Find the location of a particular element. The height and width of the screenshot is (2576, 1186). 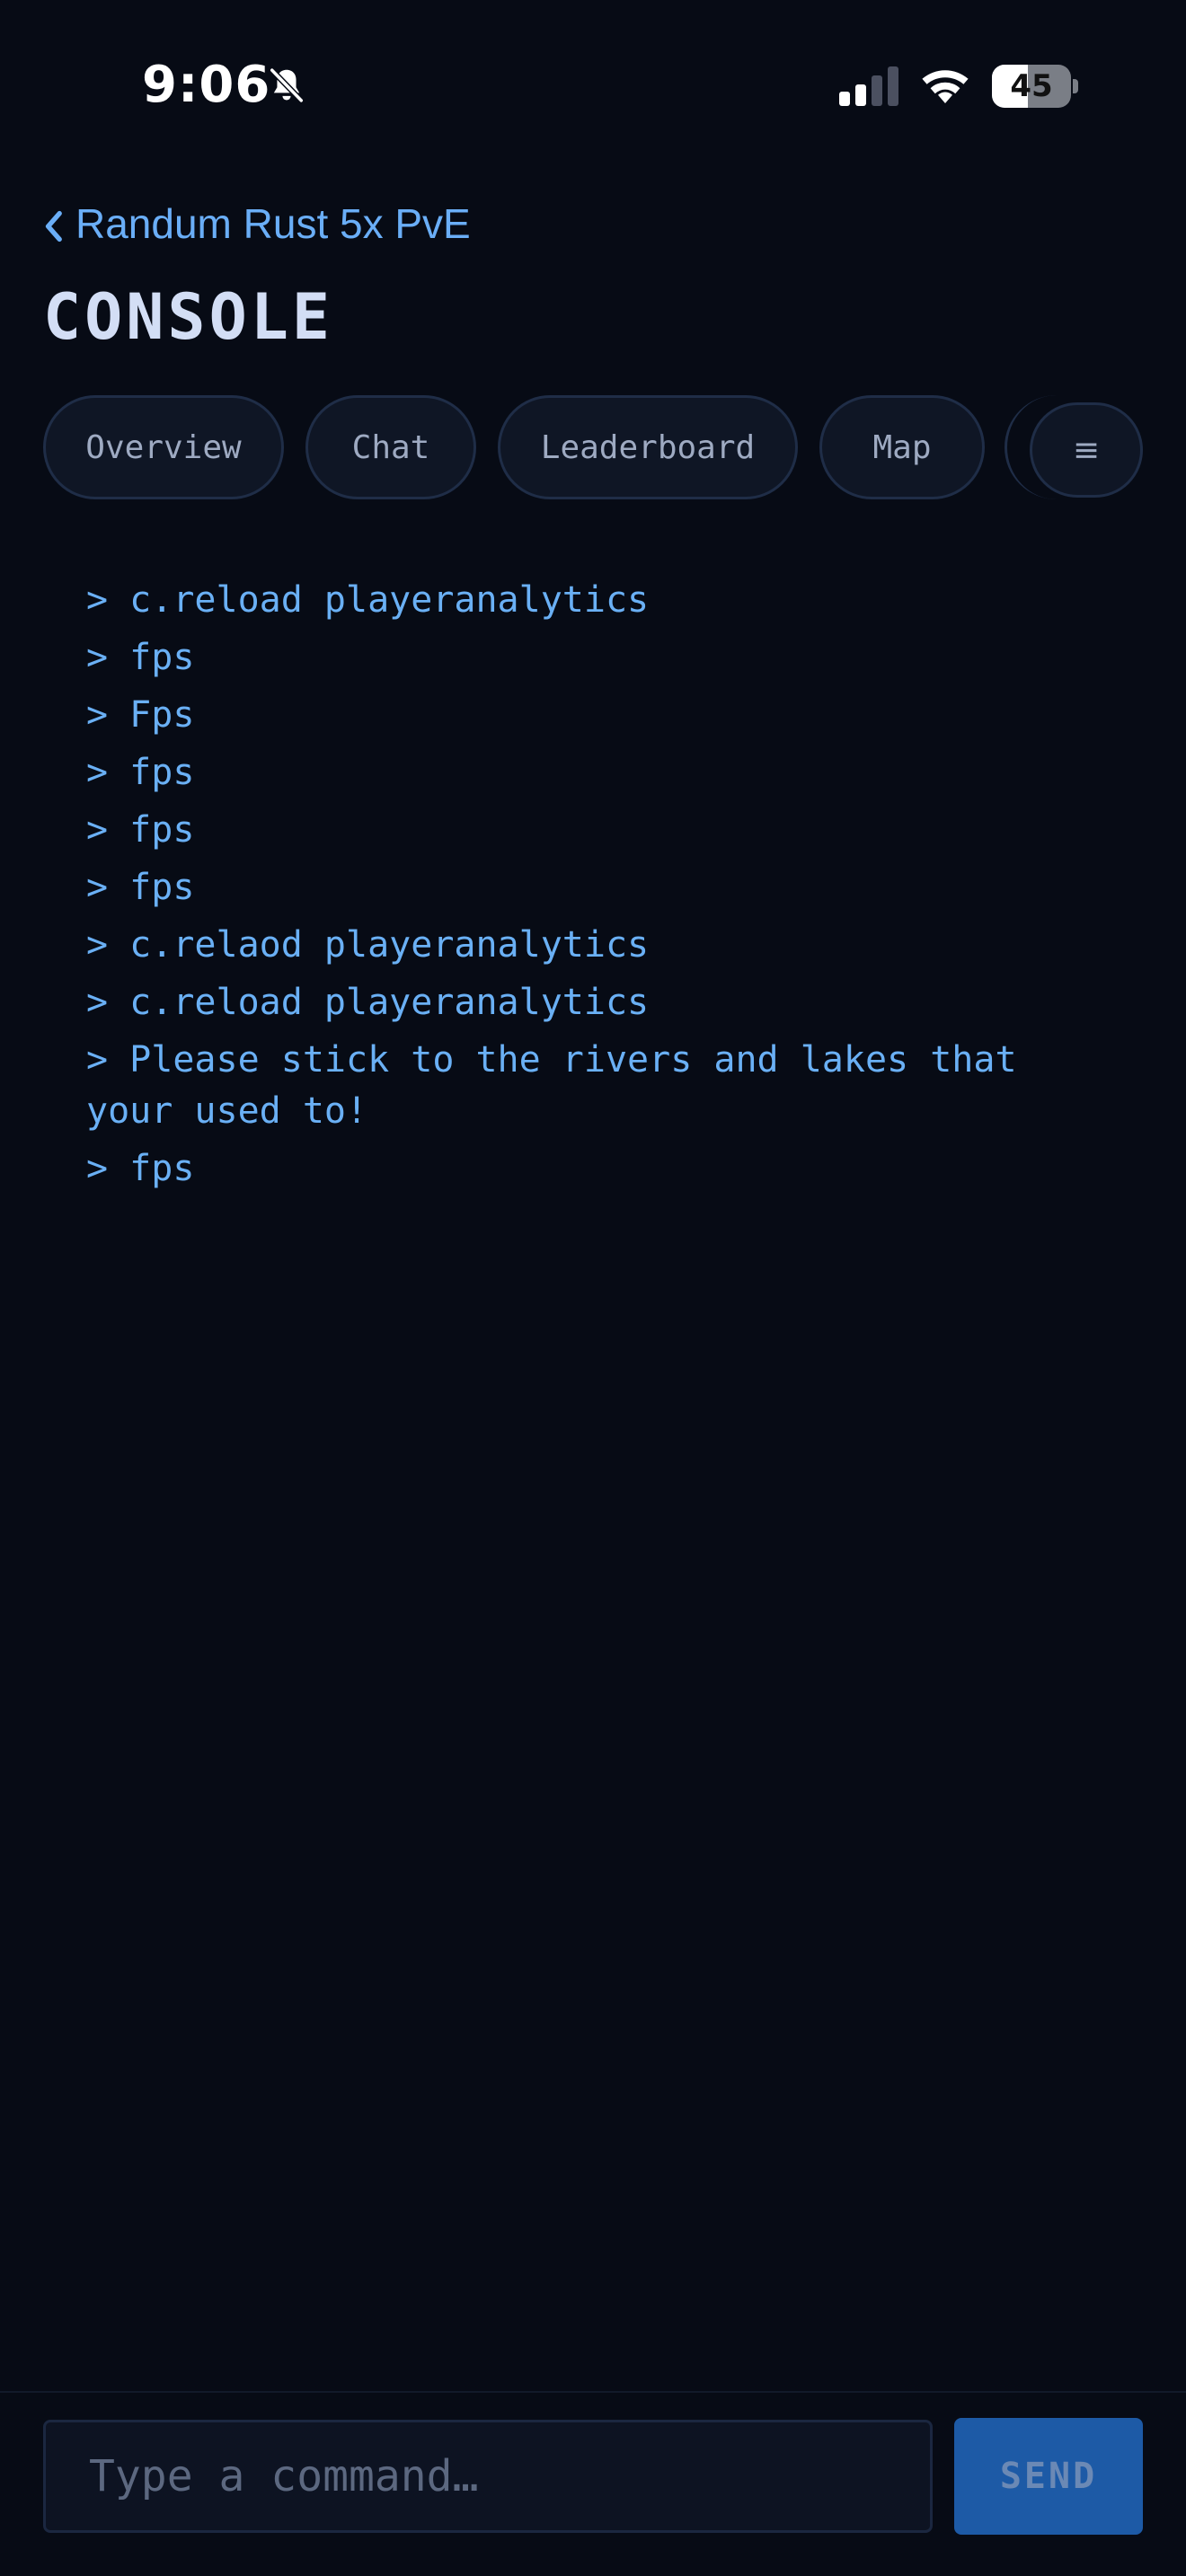

tab-overview: Overview is located at coordinates (163, 447).